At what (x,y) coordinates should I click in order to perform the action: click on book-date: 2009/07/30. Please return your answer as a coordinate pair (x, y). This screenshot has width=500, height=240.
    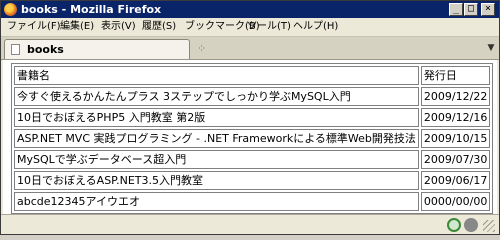
    Looking at the image, I should click on (455, 159).